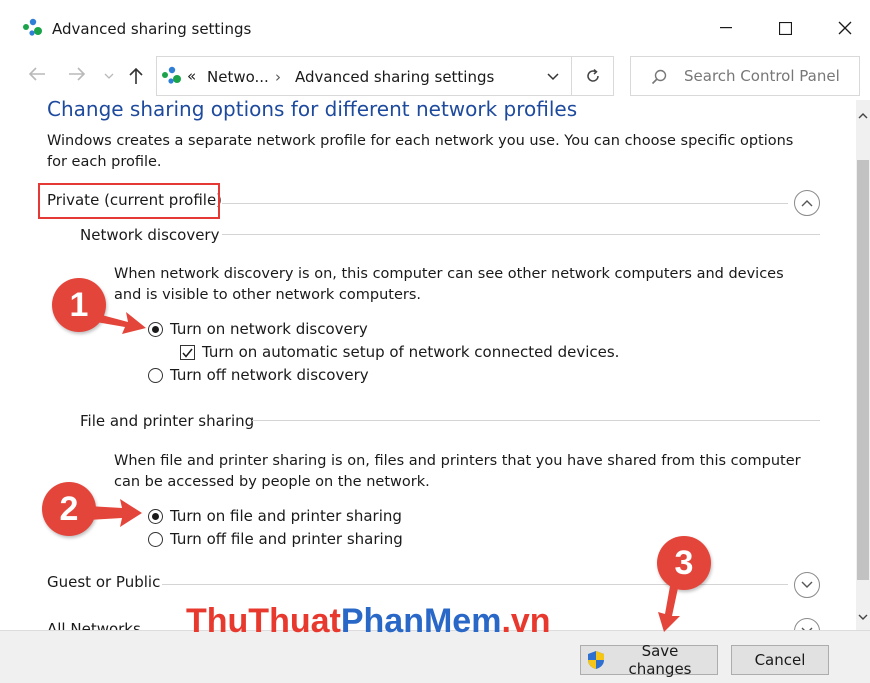 The image size is (870, 683). I want to click on checkmark-icon, so click(187, 353).